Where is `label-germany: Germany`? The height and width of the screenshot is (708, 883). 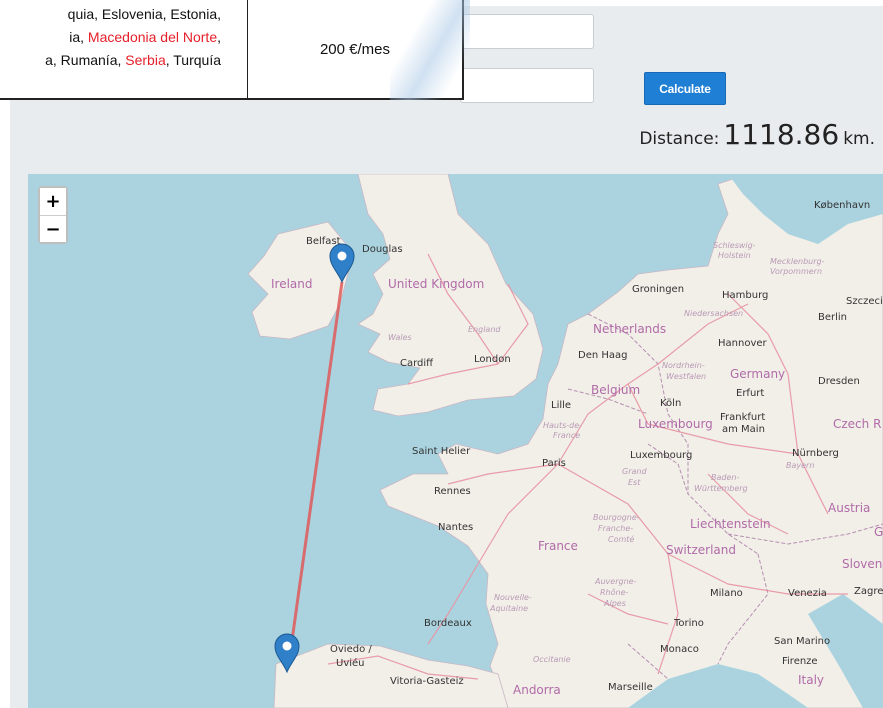 label-germany: Germany is located at coordinates (757, 374).